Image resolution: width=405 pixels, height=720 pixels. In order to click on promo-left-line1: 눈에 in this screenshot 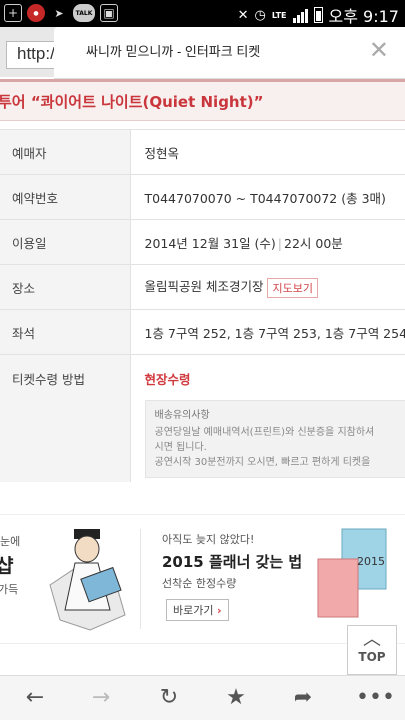, I will do `click(10, 541)`.